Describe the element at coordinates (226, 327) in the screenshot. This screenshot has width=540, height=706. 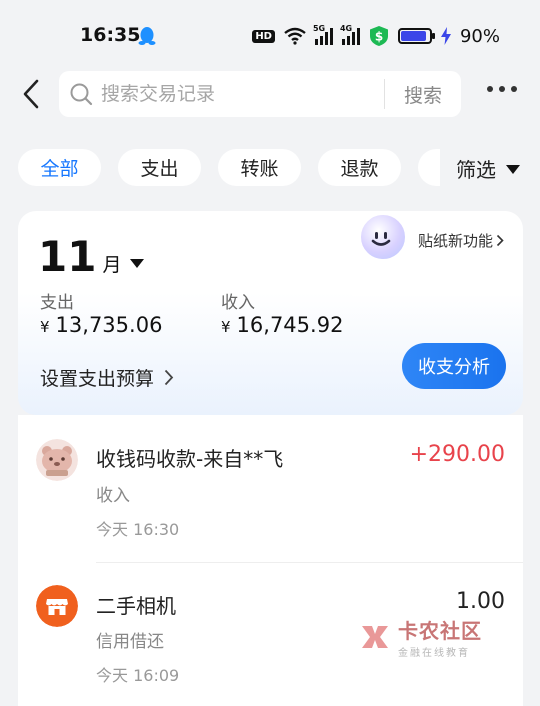
I see `income-currency: ¥` at that location.